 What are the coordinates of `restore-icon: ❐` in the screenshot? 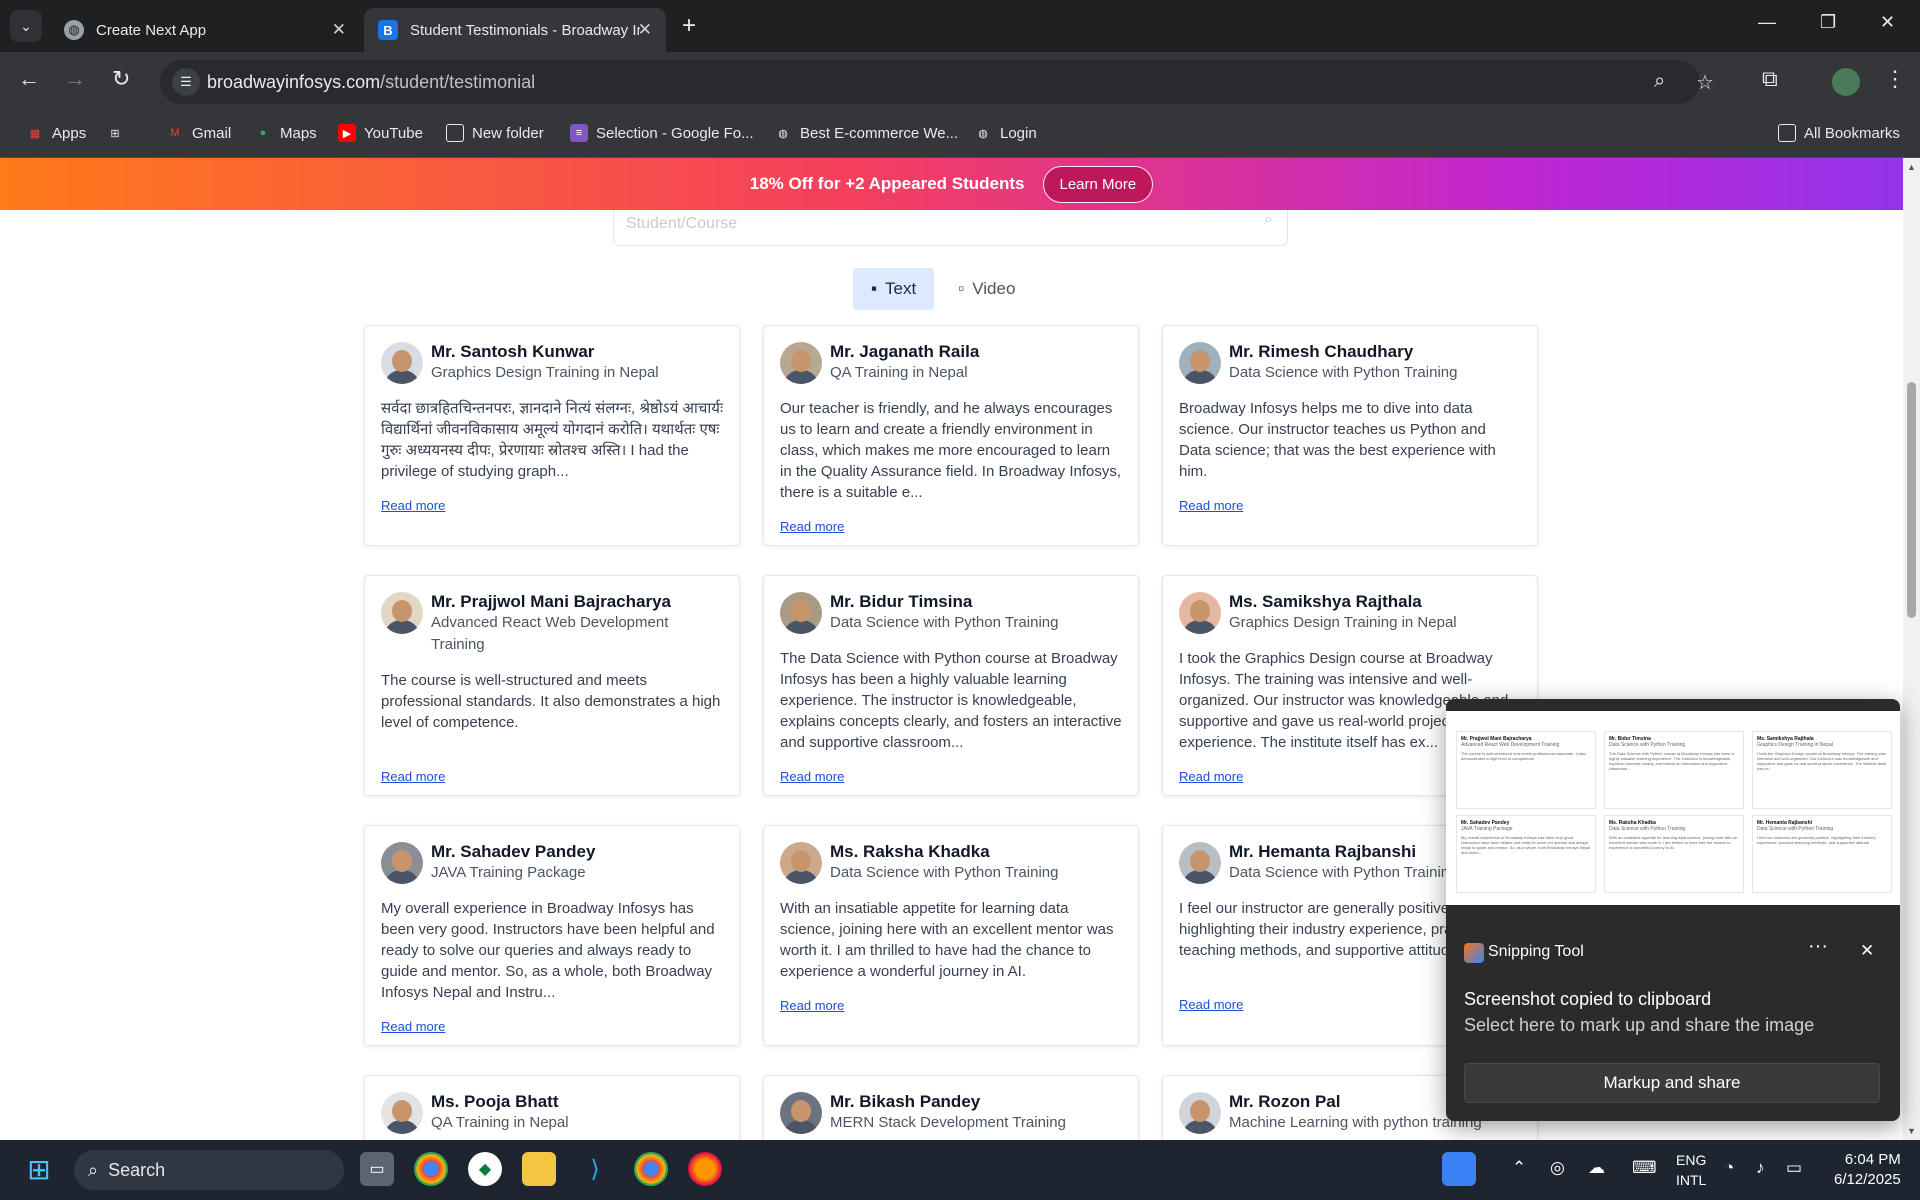 It's located at (1828, 22).